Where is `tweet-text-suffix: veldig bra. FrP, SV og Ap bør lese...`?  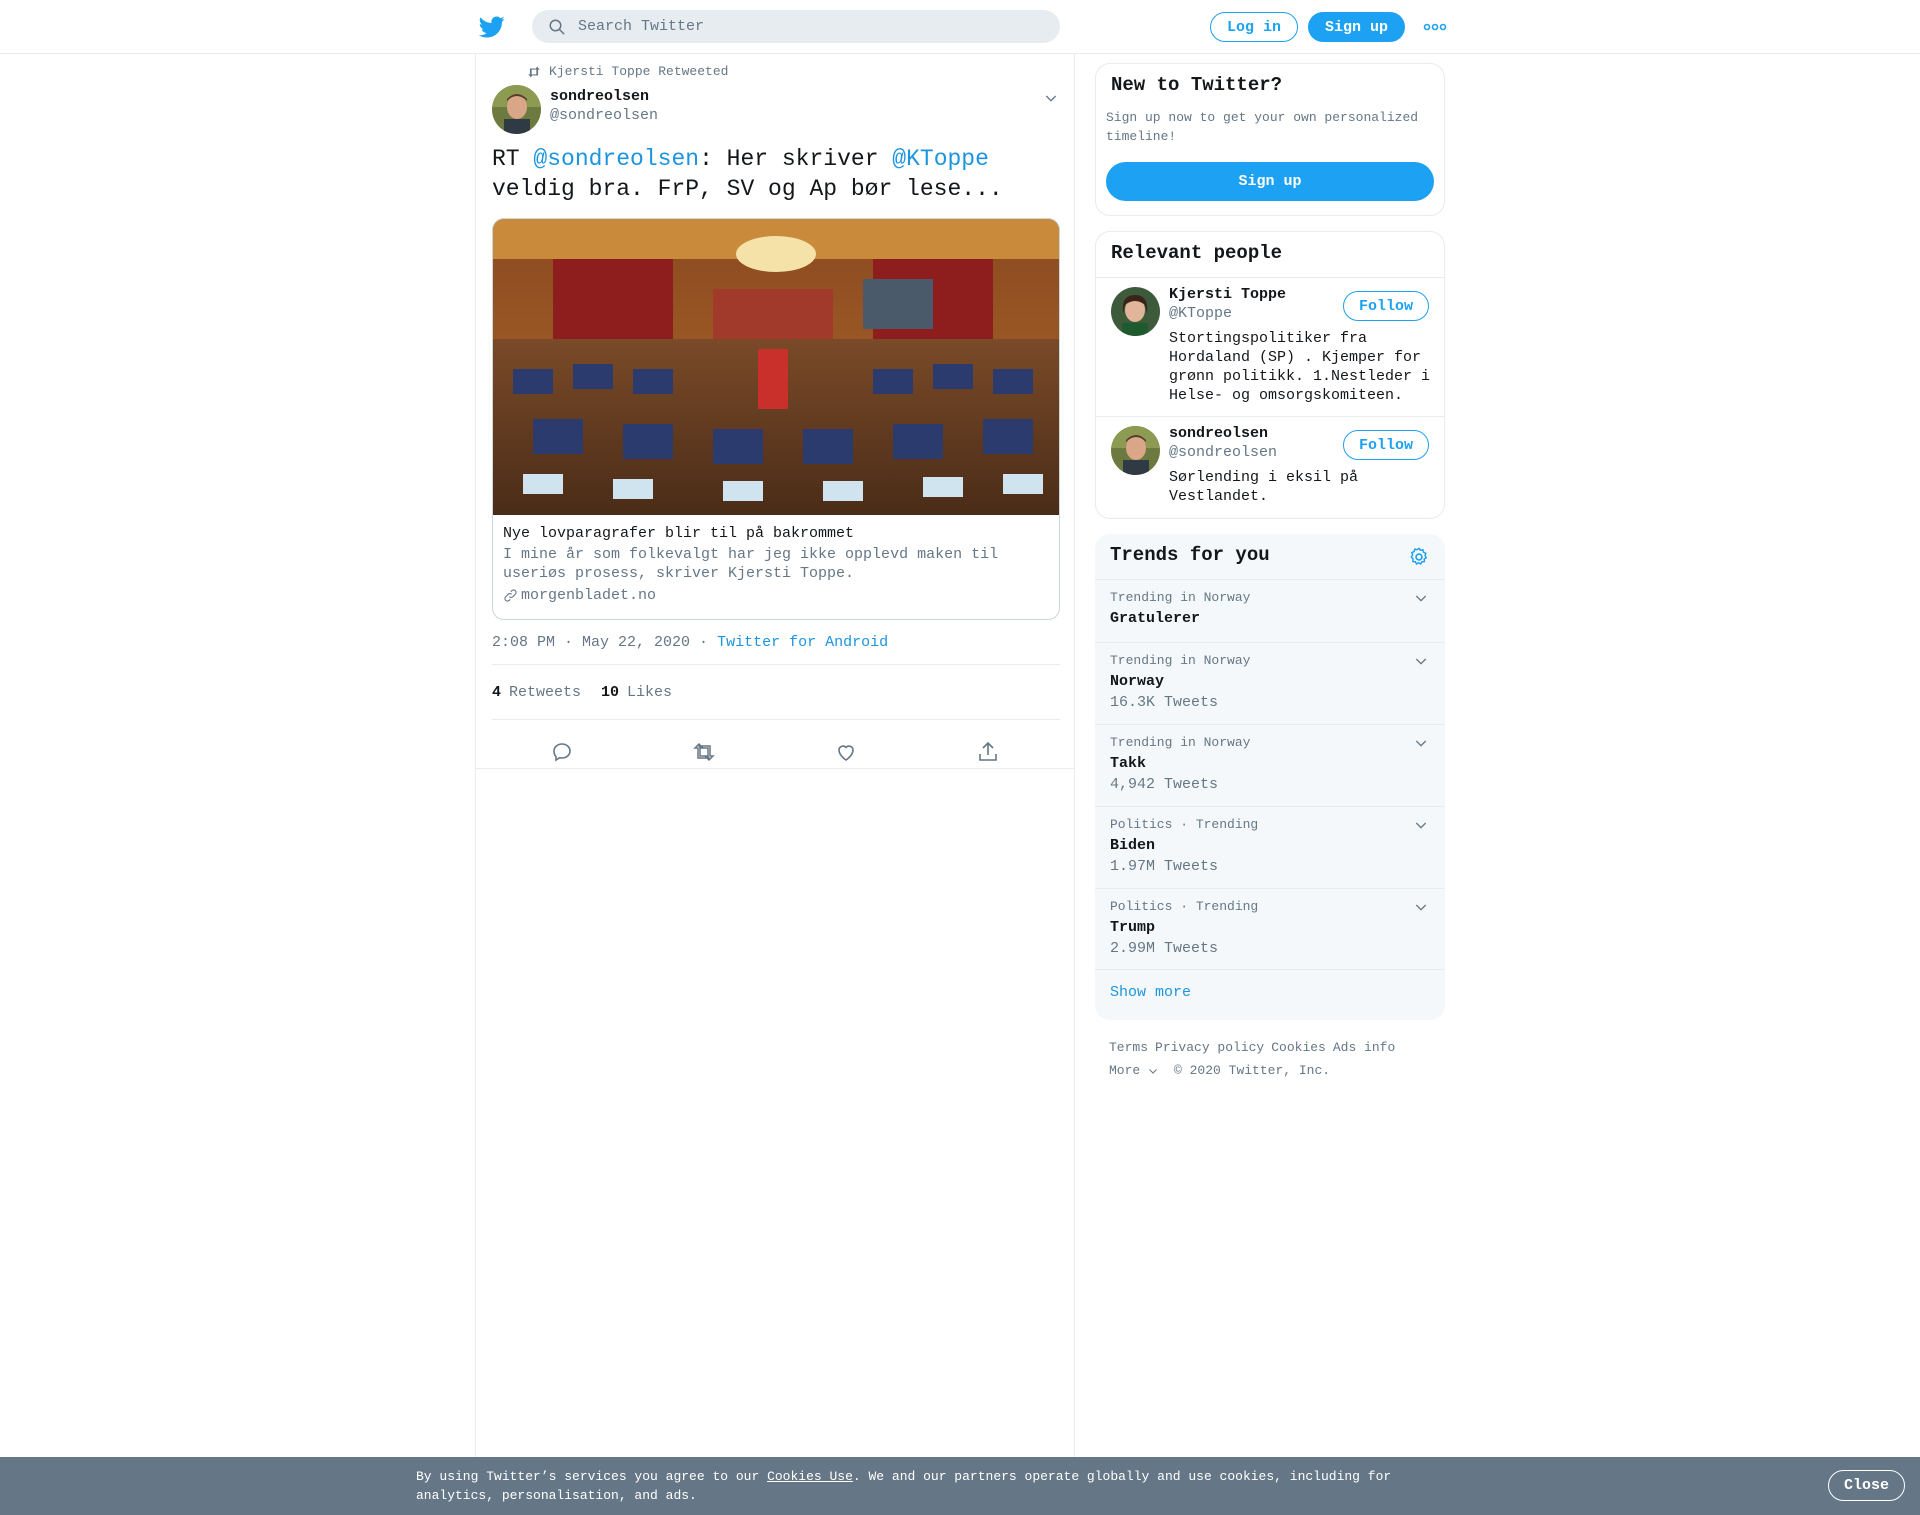 tweet-text-suffix: veldig bra. FrP, SV og Ap bør lese... is located at coordinates (747, 189).